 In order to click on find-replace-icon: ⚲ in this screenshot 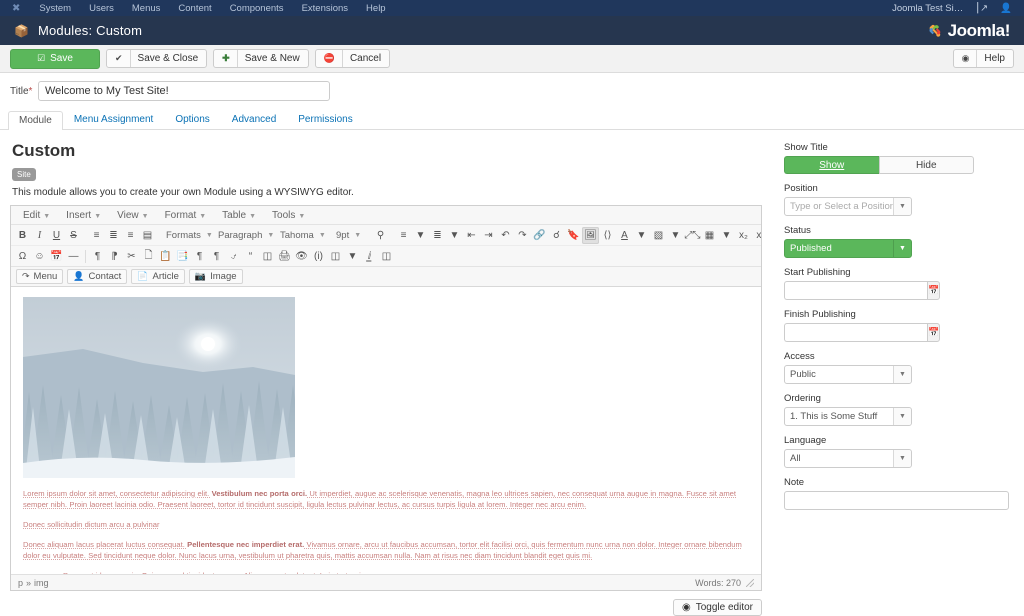, I will do `click(380, 235)`.